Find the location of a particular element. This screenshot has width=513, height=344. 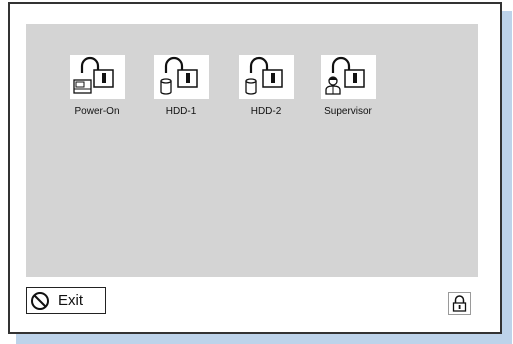

hdd-1-tile is located at coordinates (181, 77).